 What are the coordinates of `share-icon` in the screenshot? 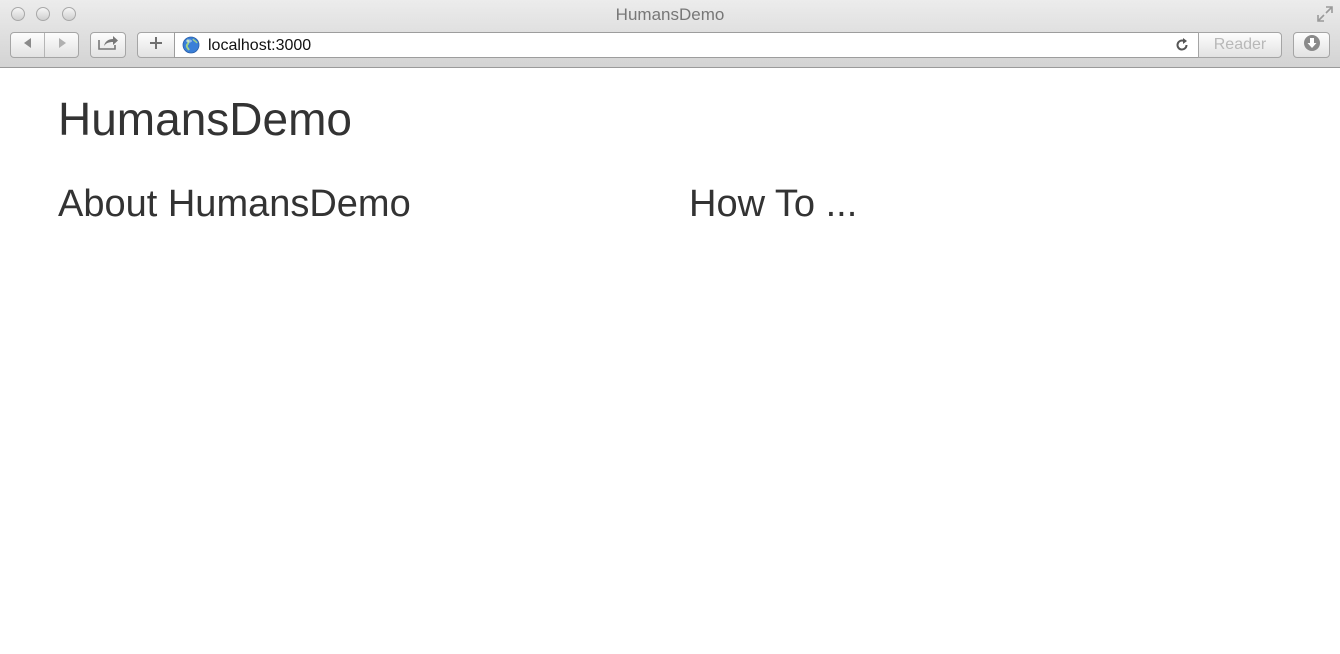 It's located at (108, 45).